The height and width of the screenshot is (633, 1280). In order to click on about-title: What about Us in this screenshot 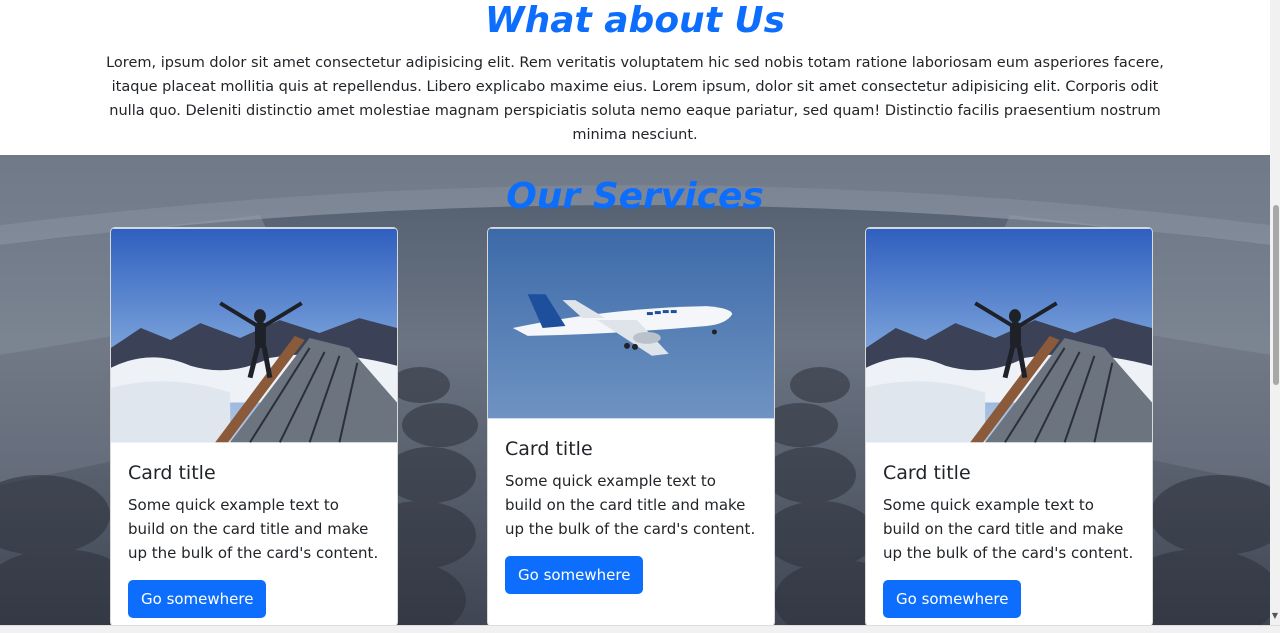, I will do `click(635, 20)`.